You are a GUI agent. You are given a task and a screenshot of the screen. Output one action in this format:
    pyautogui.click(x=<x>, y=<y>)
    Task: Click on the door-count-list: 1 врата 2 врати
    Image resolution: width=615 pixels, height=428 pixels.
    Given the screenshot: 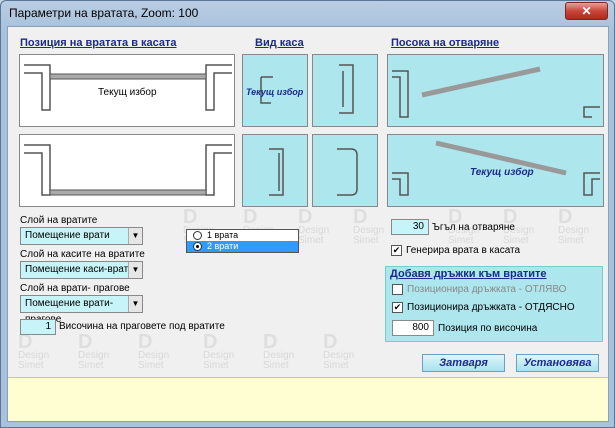 What is the action you would take?
    pyautogui.click(x=242, y=241)
    